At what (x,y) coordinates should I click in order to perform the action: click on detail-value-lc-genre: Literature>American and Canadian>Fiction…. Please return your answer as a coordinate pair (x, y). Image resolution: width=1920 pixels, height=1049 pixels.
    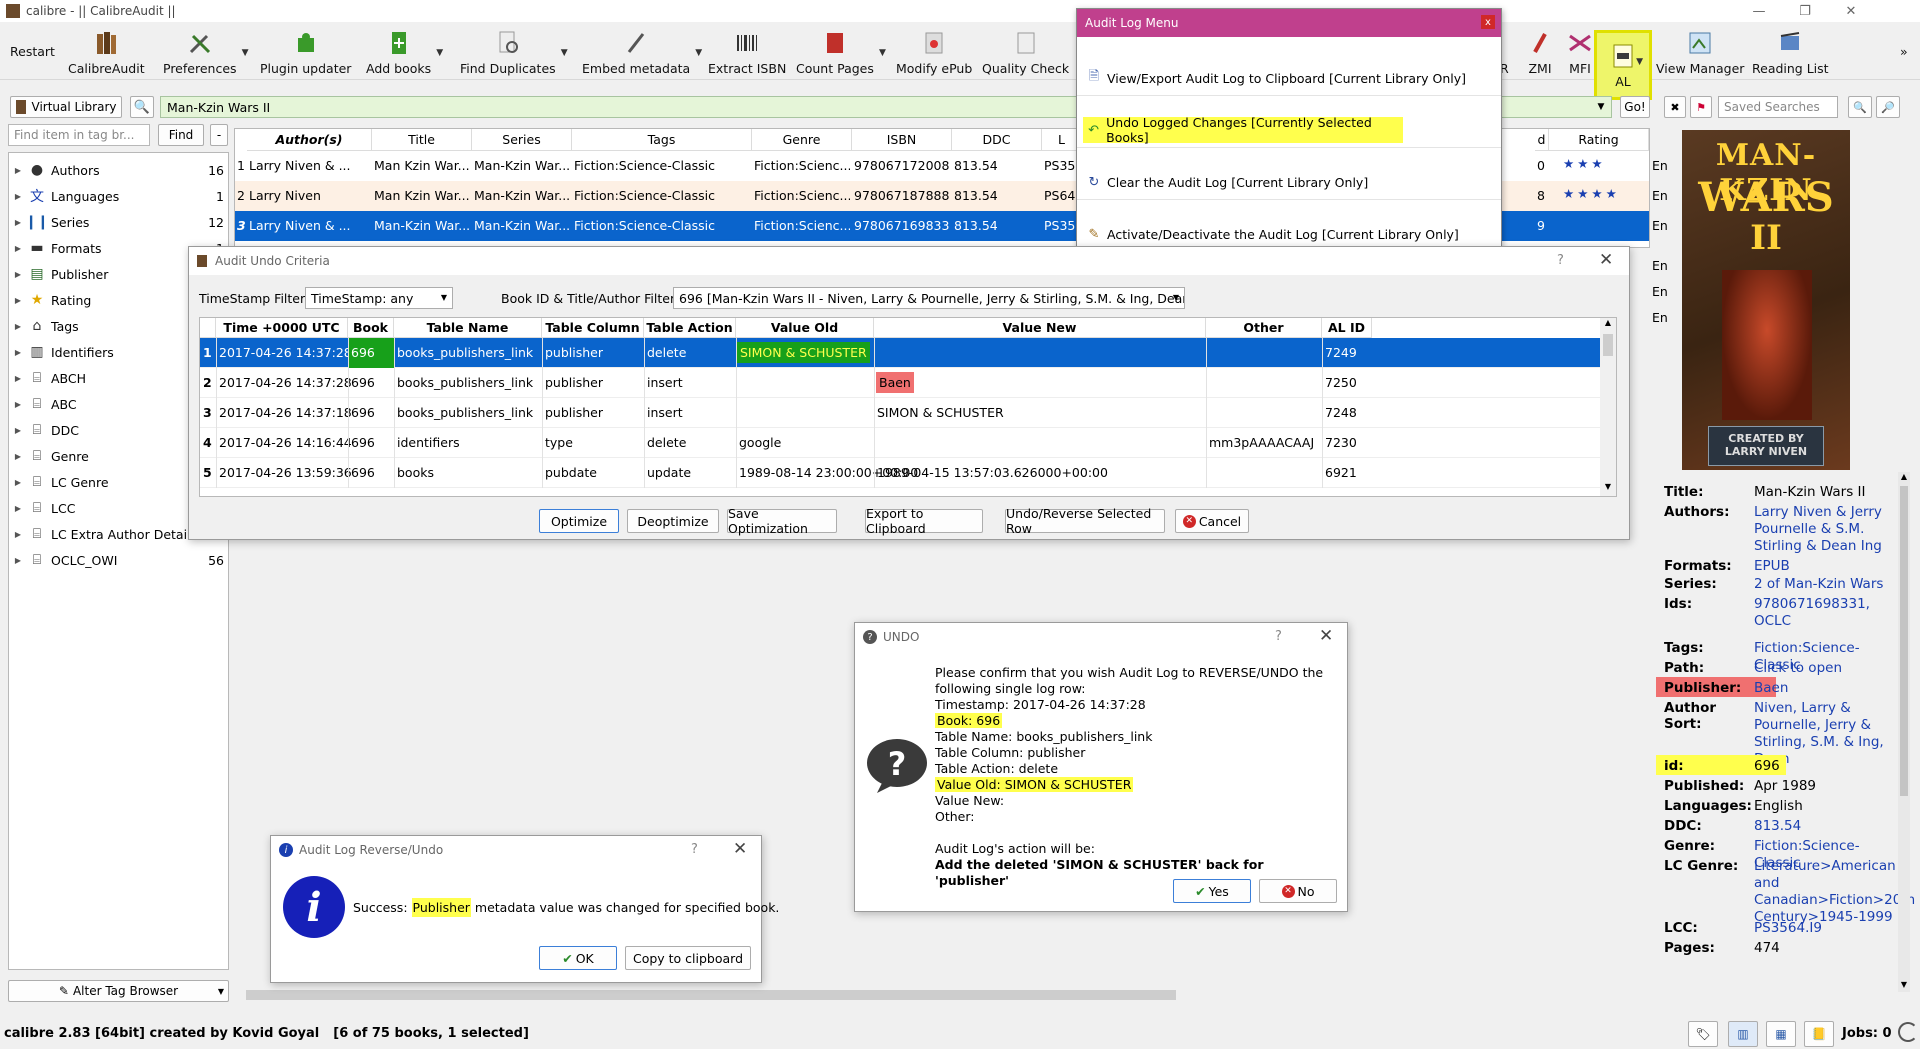
    Looking at the image, I should click on (1834, 892).